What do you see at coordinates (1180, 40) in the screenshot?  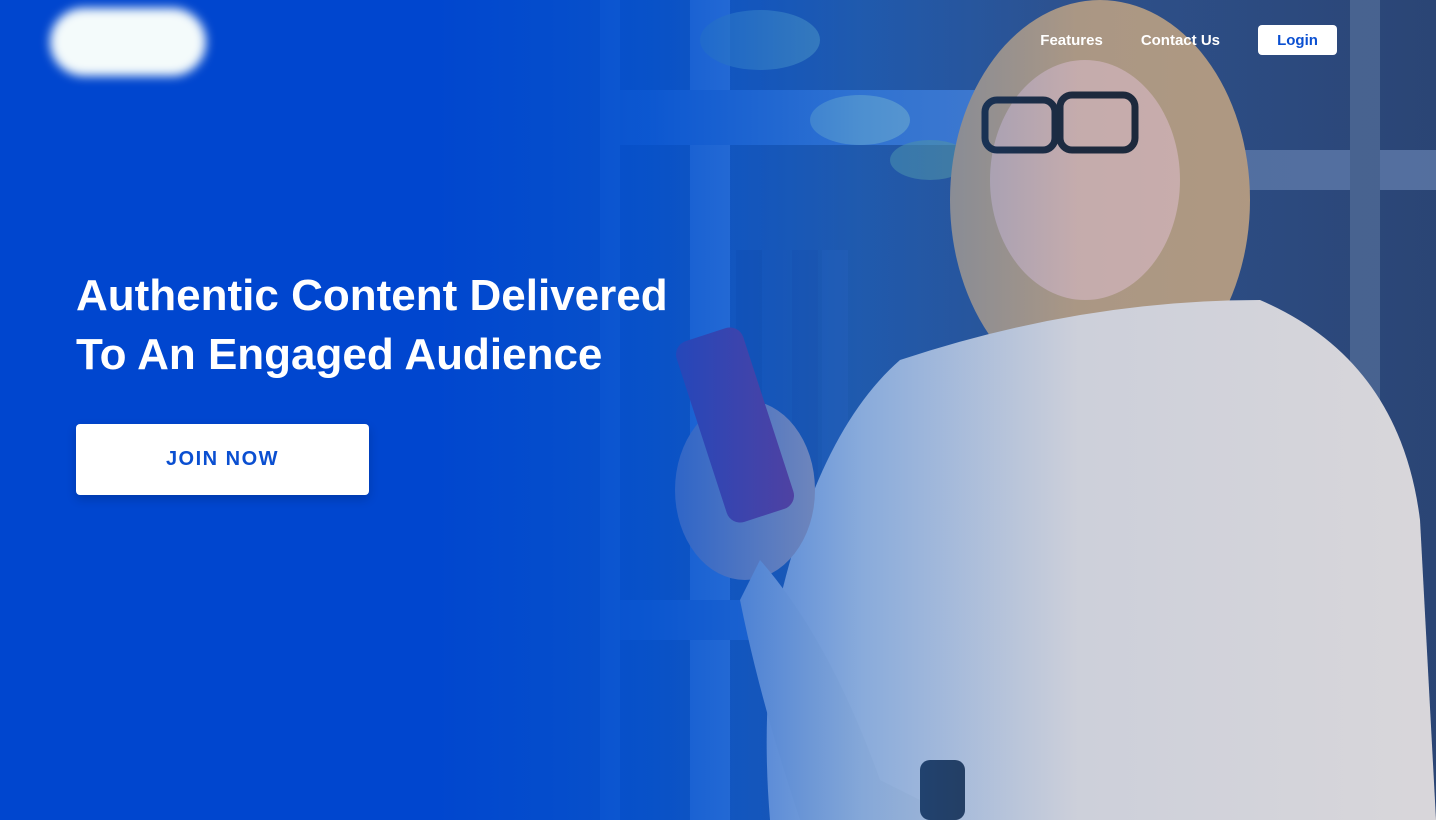 I see `nav-link-contact-us: Contact Us` at bounding box center [1180, 40].